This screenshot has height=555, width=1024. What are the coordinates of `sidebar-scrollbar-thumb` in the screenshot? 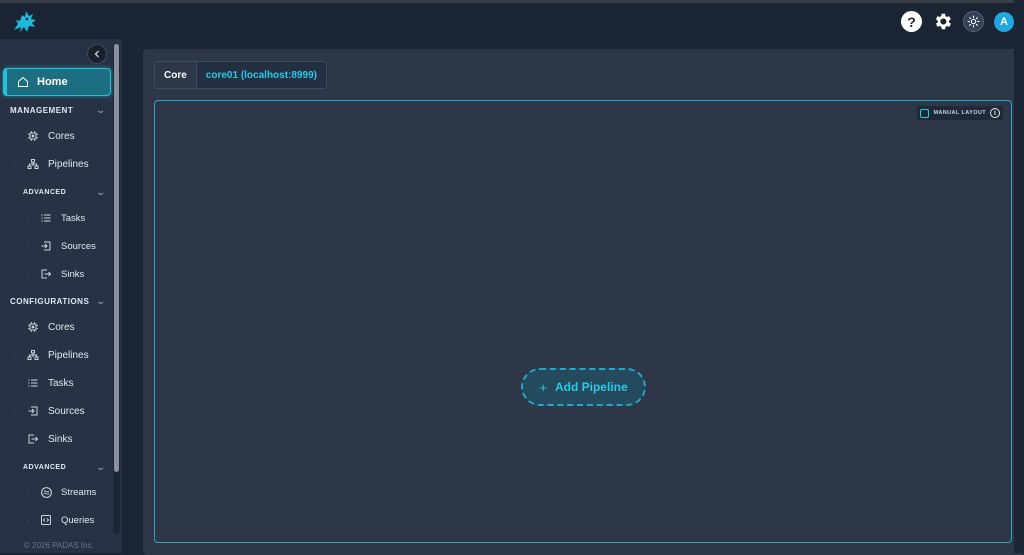 It's located at (116, 258).